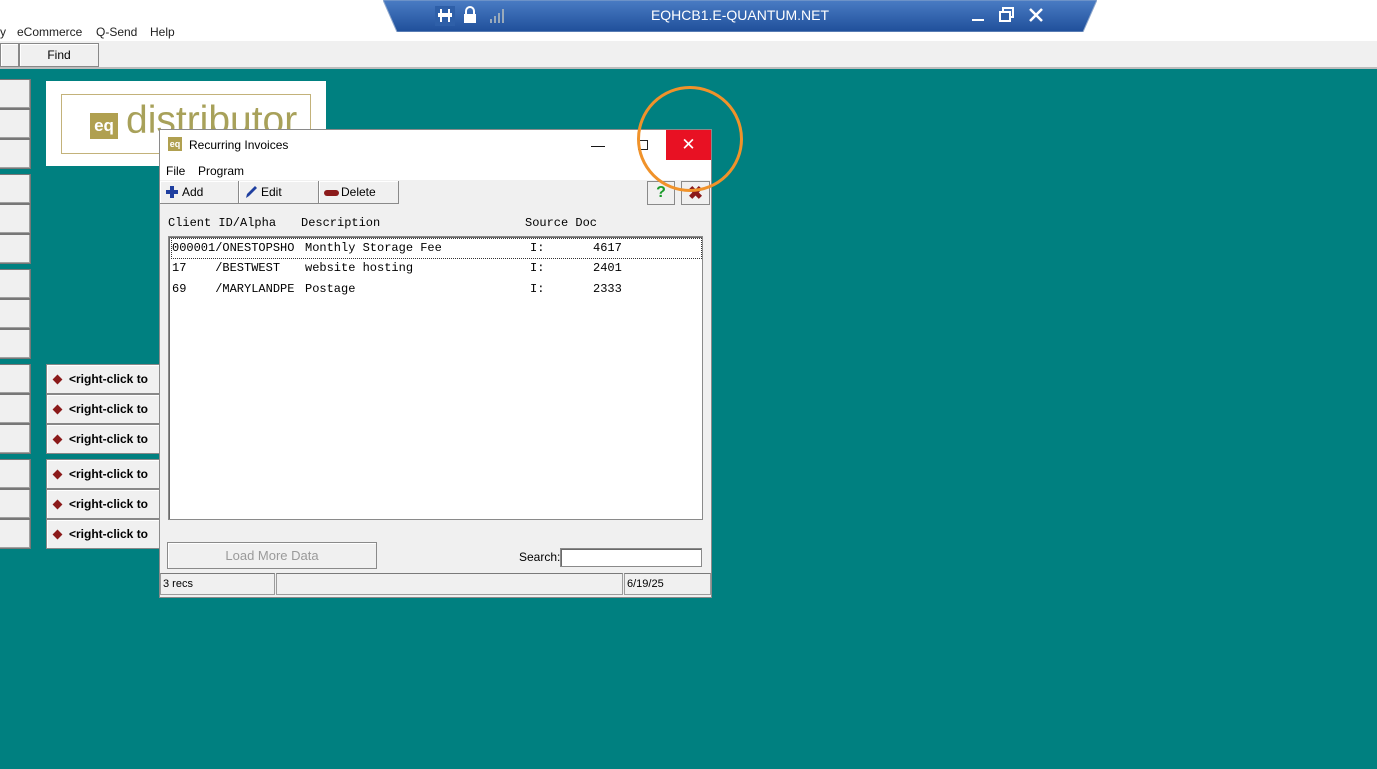 This screenshot has height=769, width=1377. What do you see at coordinates (607, 248) in the screenshot?
I see `cell-doc: 4617` at bounding box center [607, 248].